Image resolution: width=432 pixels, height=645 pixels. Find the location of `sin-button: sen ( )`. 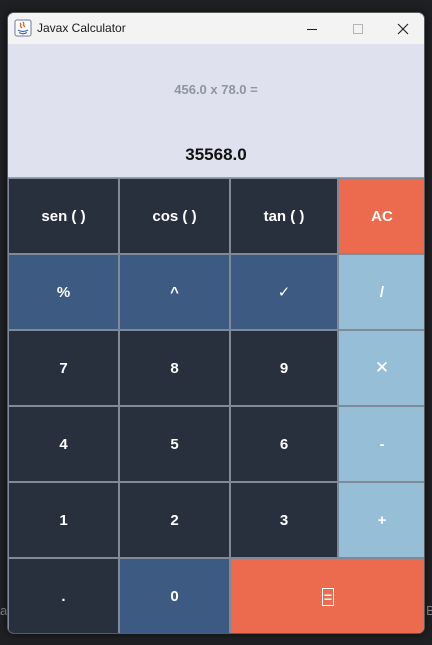

sin-button: sen ( ) is located at coordinates (63, 216).